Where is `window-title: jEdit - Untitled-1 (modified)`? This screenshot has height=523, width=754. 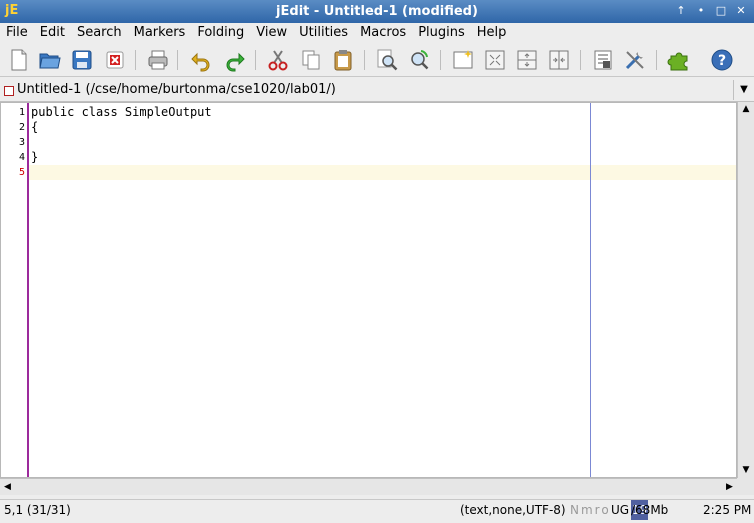
window-title: jEdit - Untitled-1 (modified) is located at coordinates (377, 11).